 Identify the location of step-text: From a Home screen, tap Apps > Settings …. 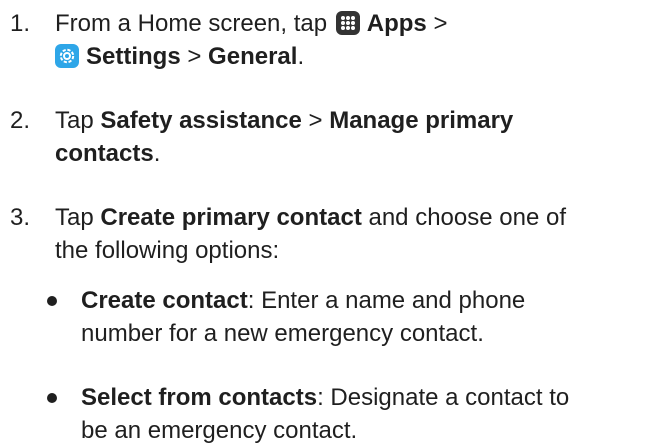
(363, 40).